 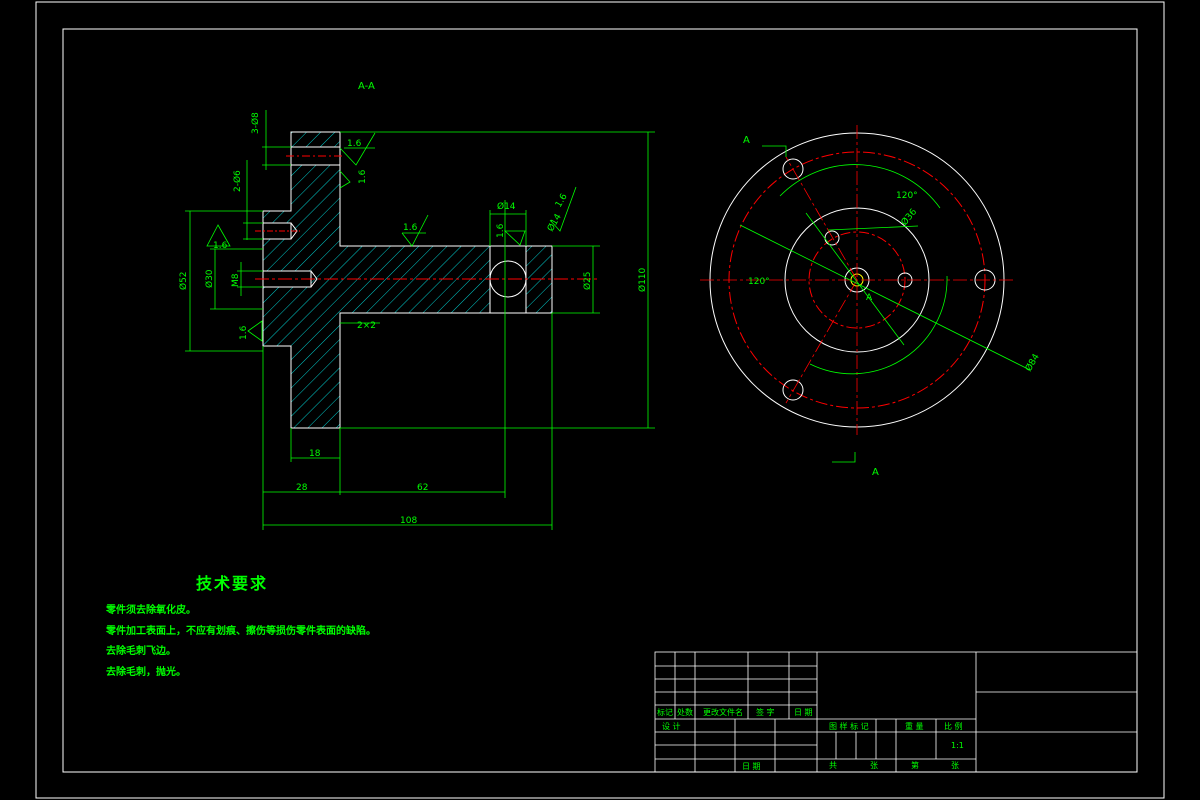 What do you see at coordinates (366, 326) in the screenshot?
I see `dim-chamfer: 2×2` at bounding box center [366, 326].